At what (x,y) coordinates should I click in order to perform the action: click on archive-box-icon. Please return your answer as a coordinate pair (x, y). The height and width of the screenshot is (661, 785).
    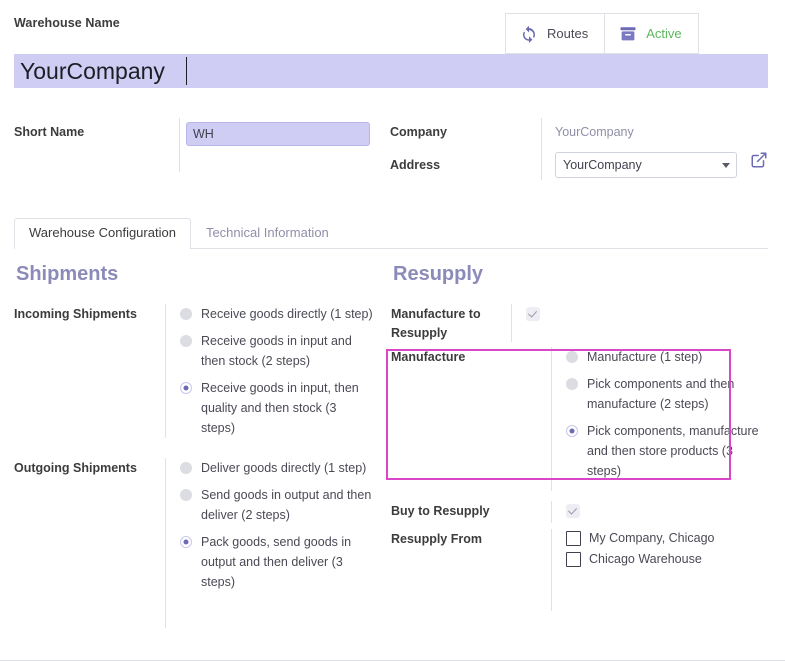
    Looking at the image, I should click on (627, 33).